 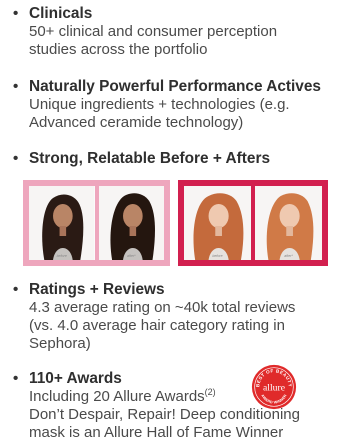 I want to click on woman-dark-hair-after-image, so click(x=131, y=223).